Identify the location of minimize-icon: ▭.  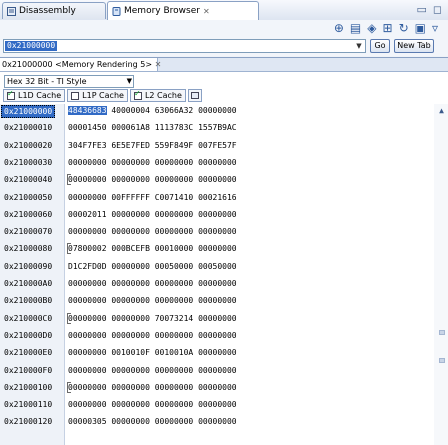
(421, 9).